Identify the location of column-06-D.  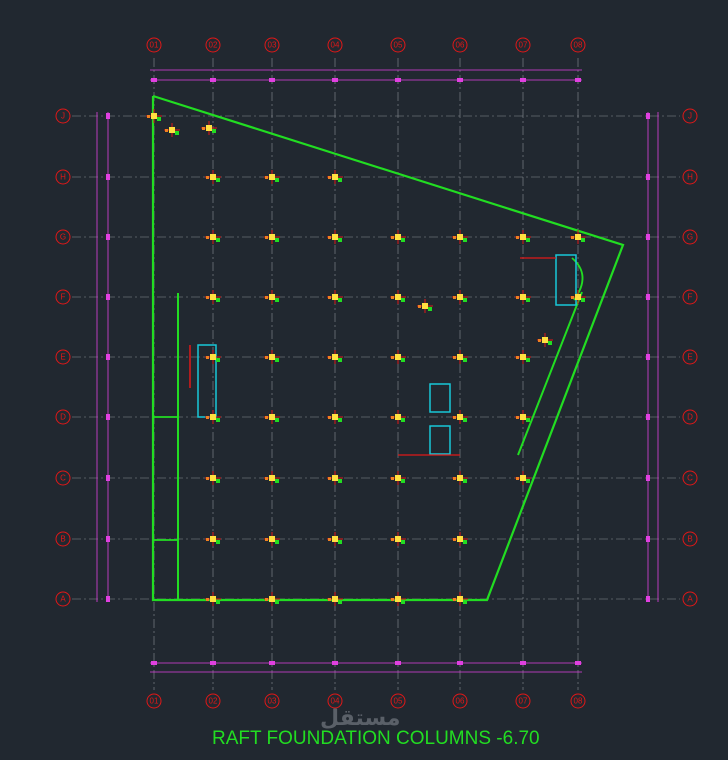
(460, 417).